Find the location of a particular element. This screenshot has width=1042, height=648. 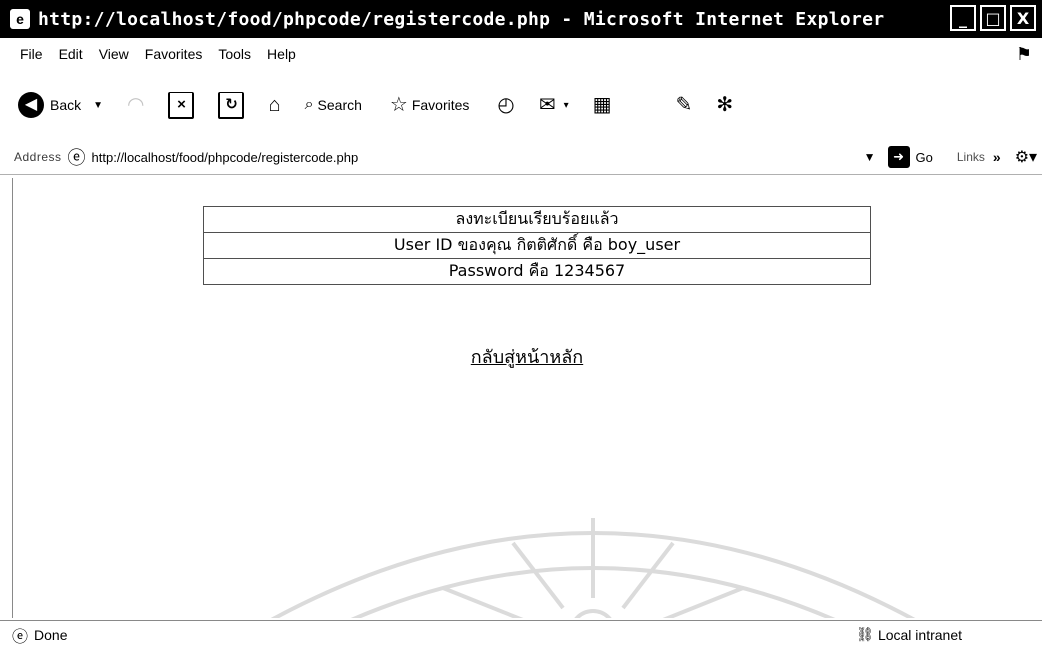

chevron-right-icon: » is located at coordinates (997, 157).